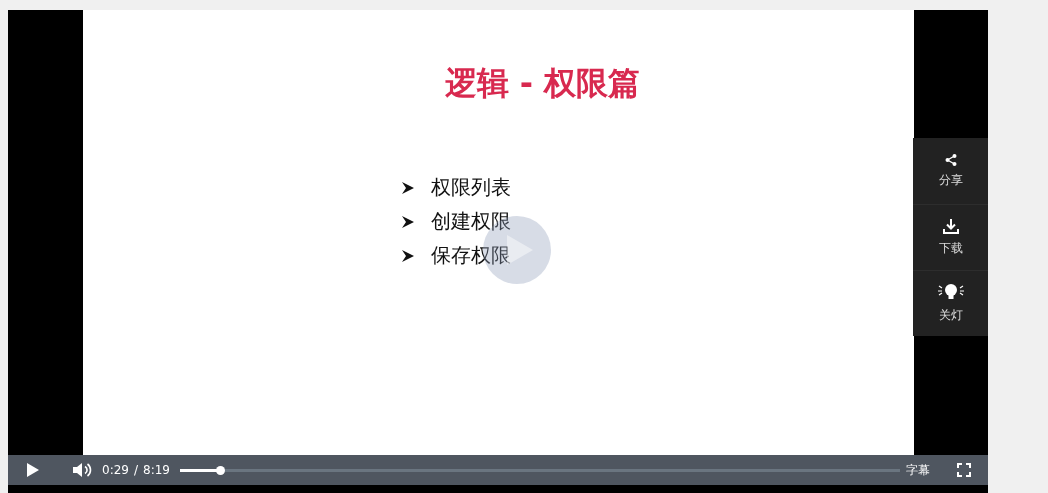 This screenshot has width=1048, height=493. Describe the element at coordinates (220, 470) in the screenshot. I see `progress-handle` at that location.